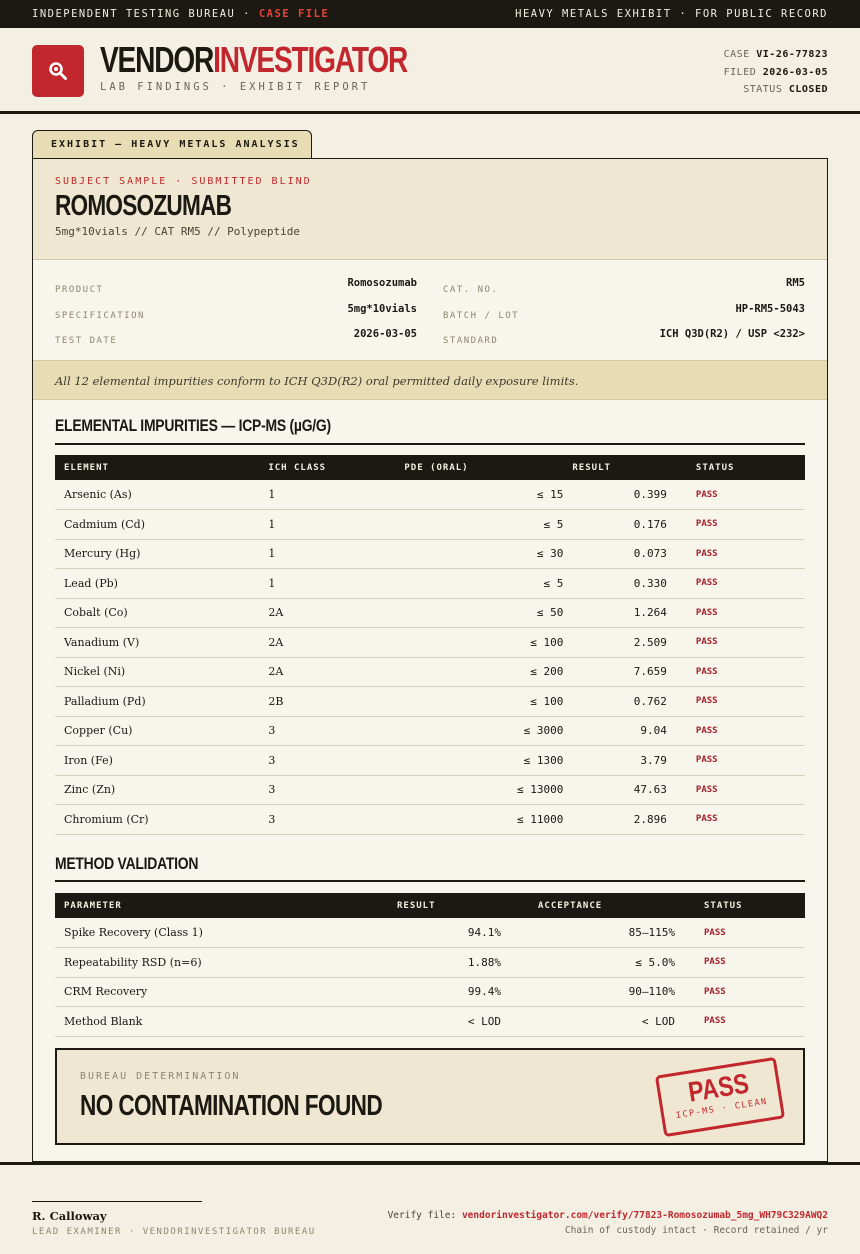 This screenshot has height=1254, width=860. What do you see at coordinates (160, 1076) in the screenshot?
I see `determination-label: BUREAU DETERMINATION` at bounding box center [160, 1076].